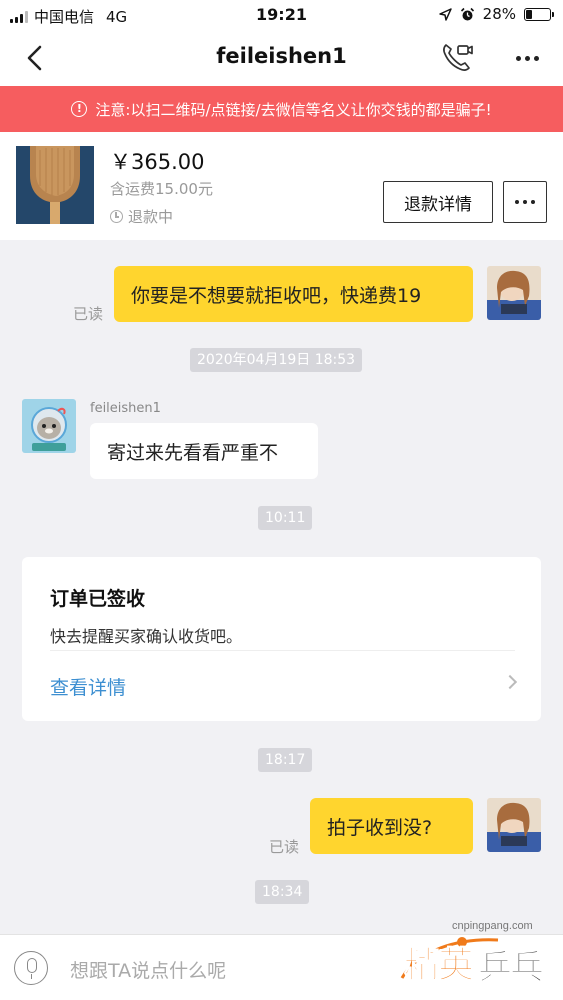  I want to click on timestamp: 2020年04月19日 18:53, so click(276, 360).